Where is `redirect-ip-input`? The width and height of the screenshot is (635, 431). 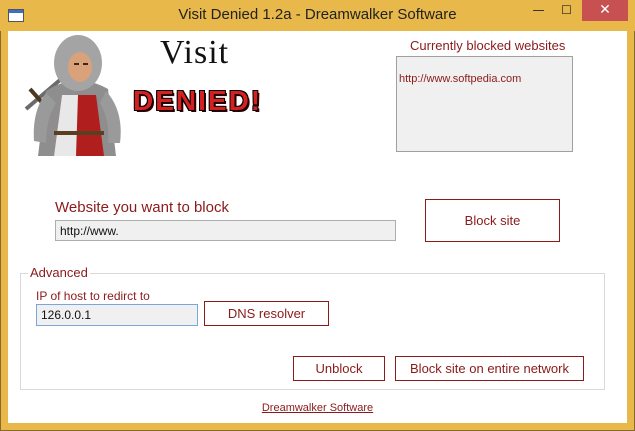
redirect-ip-input is located at coordinates (117, 315).